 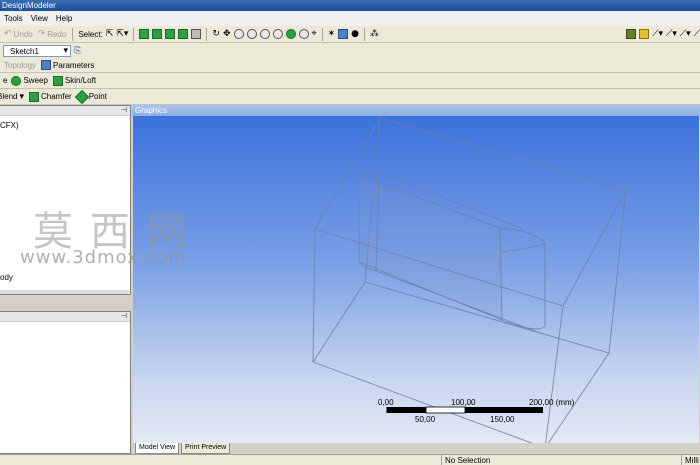 What do you see at coordinates (552, 402) in the screenshot?
I see `scale-label-200: 200,00 (mm)` at bounding box center [552, 402].